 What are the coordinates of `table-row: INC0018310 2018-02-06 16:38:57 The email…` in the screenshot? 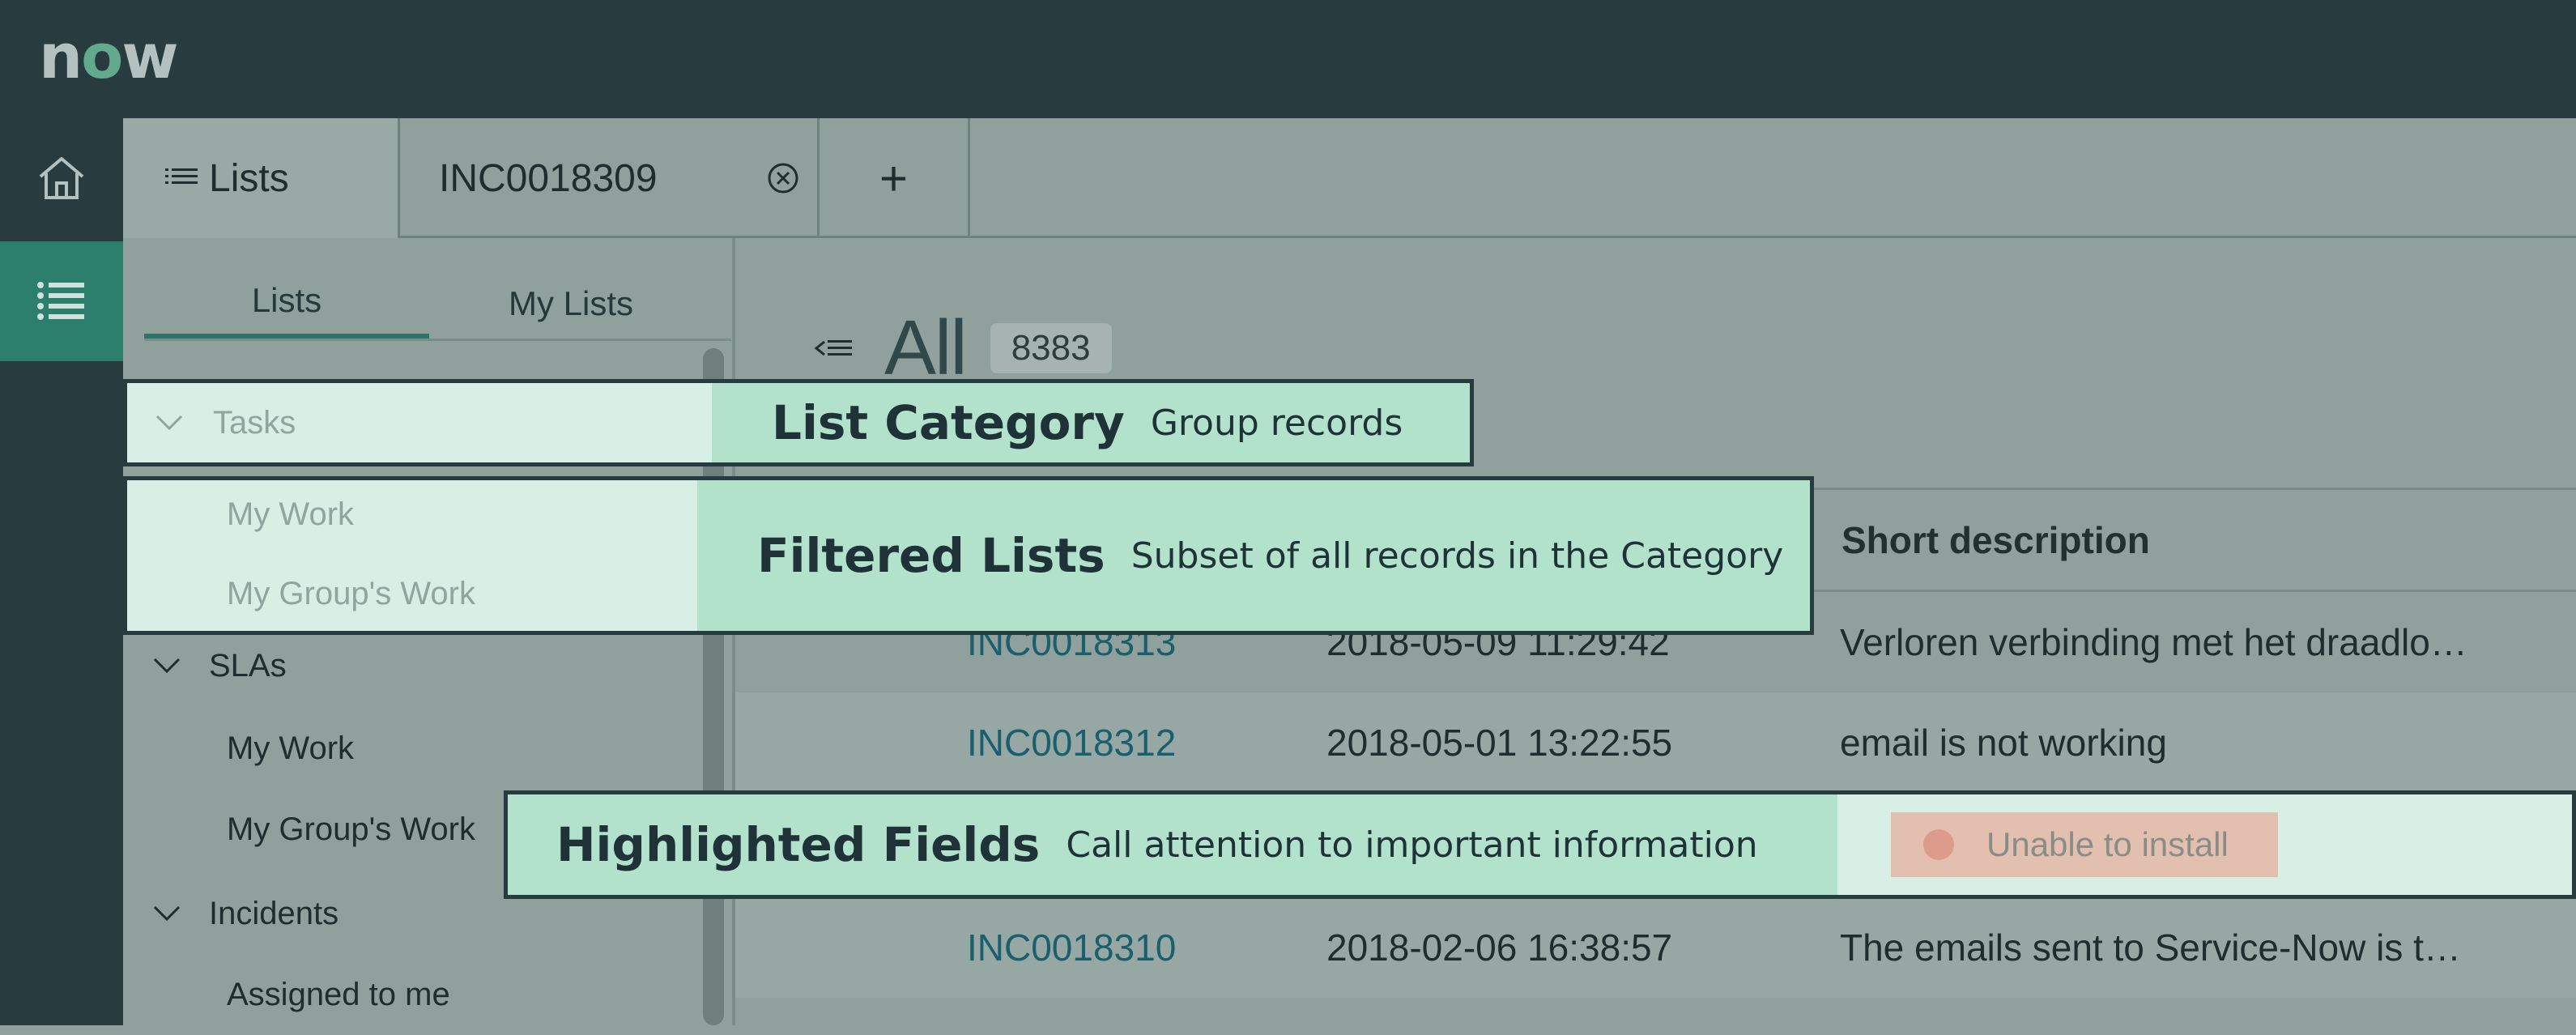 It's located at (1655, 948).